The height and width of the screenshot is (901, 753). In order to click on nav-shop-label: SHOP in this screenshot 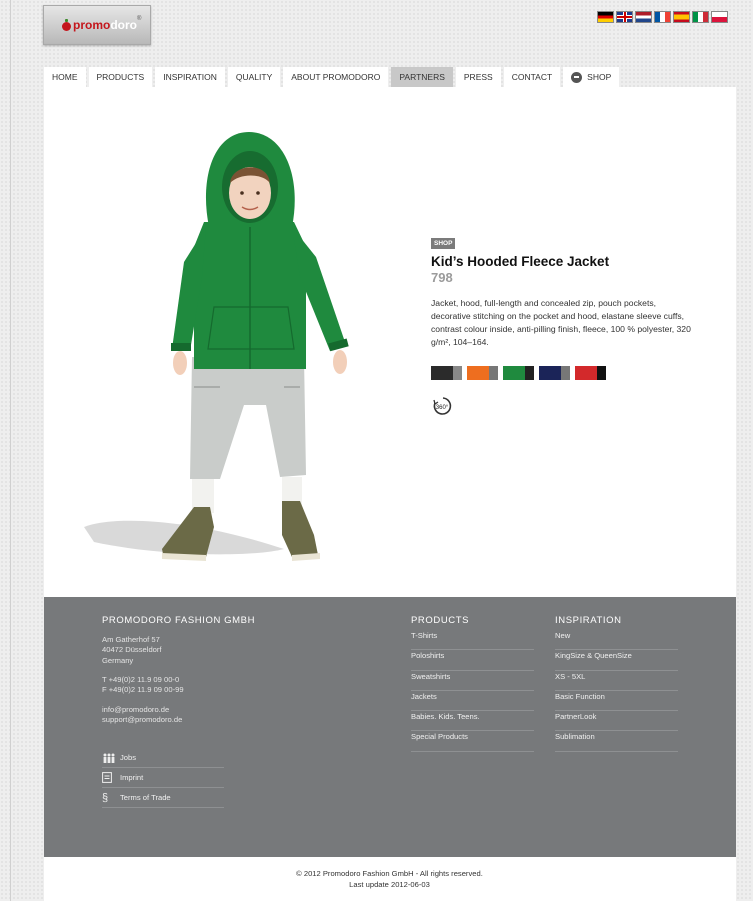, I will do `click(599, 77)`.